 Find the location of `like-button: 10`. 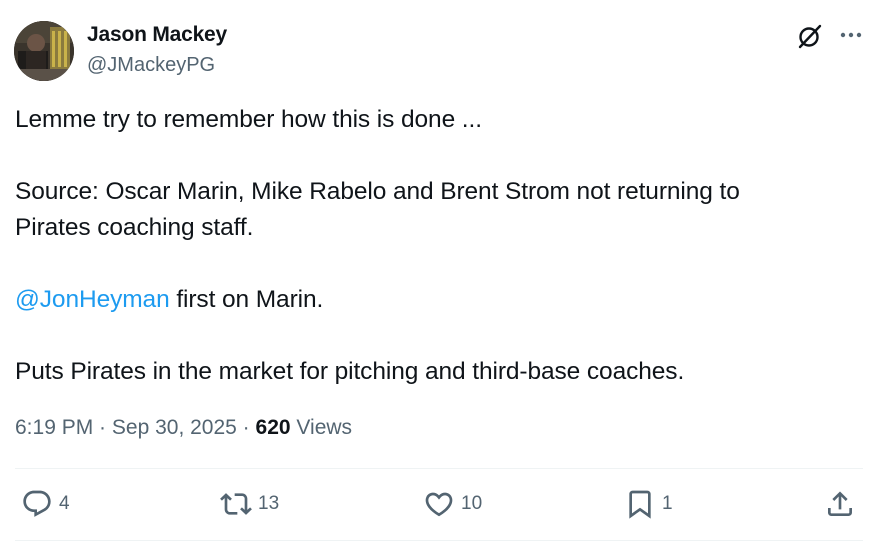

like-button: 10 is located at coordinates (452, 504).